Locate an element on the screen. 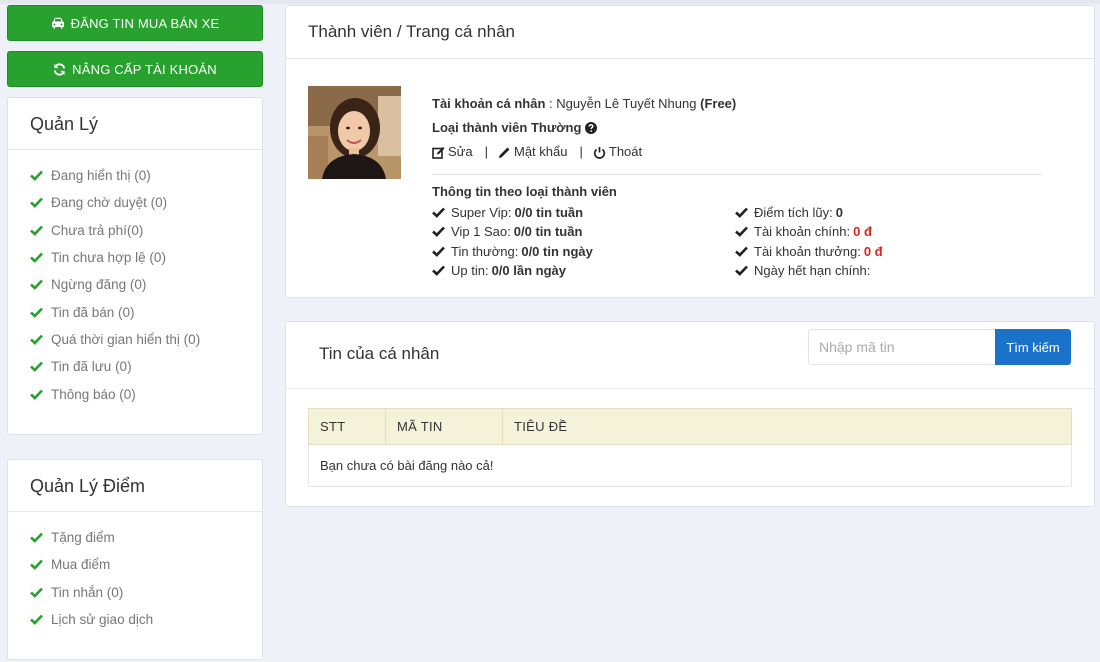 The height and width of the screenshot is (662, 1100). refresh-icon is located at coordinates (59, 69).